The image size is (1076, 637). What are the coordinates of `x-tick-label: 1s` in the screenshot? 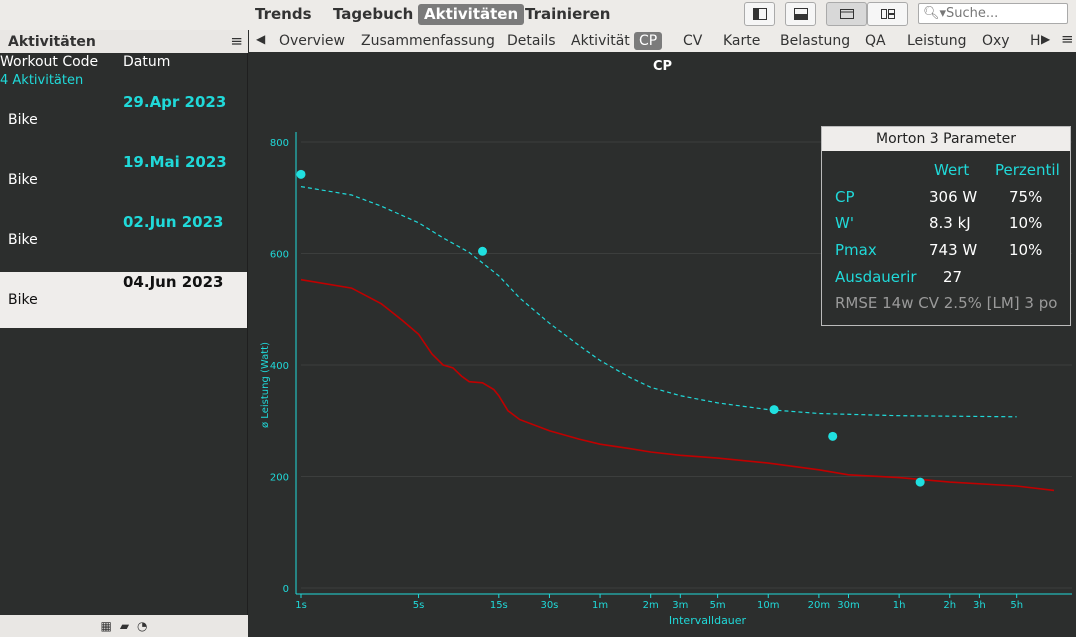 It's located at (301, 605).